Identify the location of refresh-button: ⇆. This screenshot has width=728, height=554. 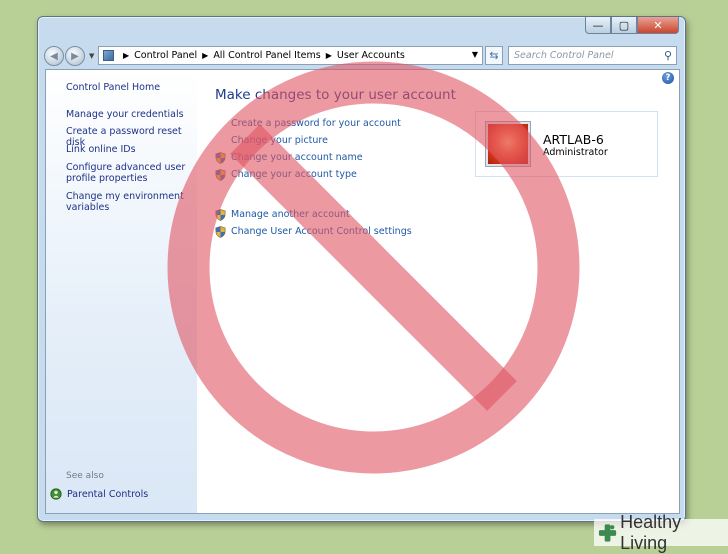
(494, 55).